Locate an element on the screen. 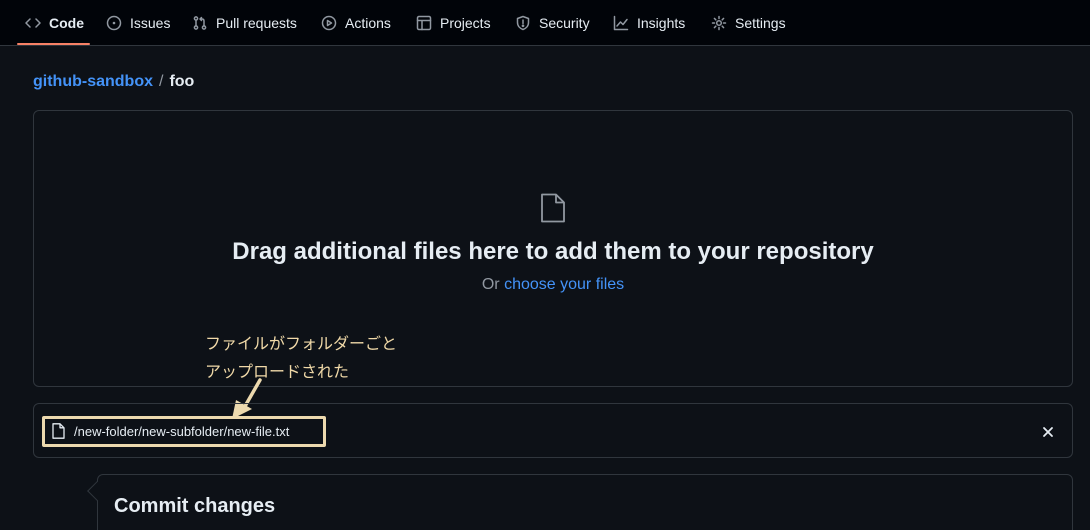 Image resolution: width=1090 pixels, height=530 pixels. tab-label: Pull requests is located at coordinates (256, 22).